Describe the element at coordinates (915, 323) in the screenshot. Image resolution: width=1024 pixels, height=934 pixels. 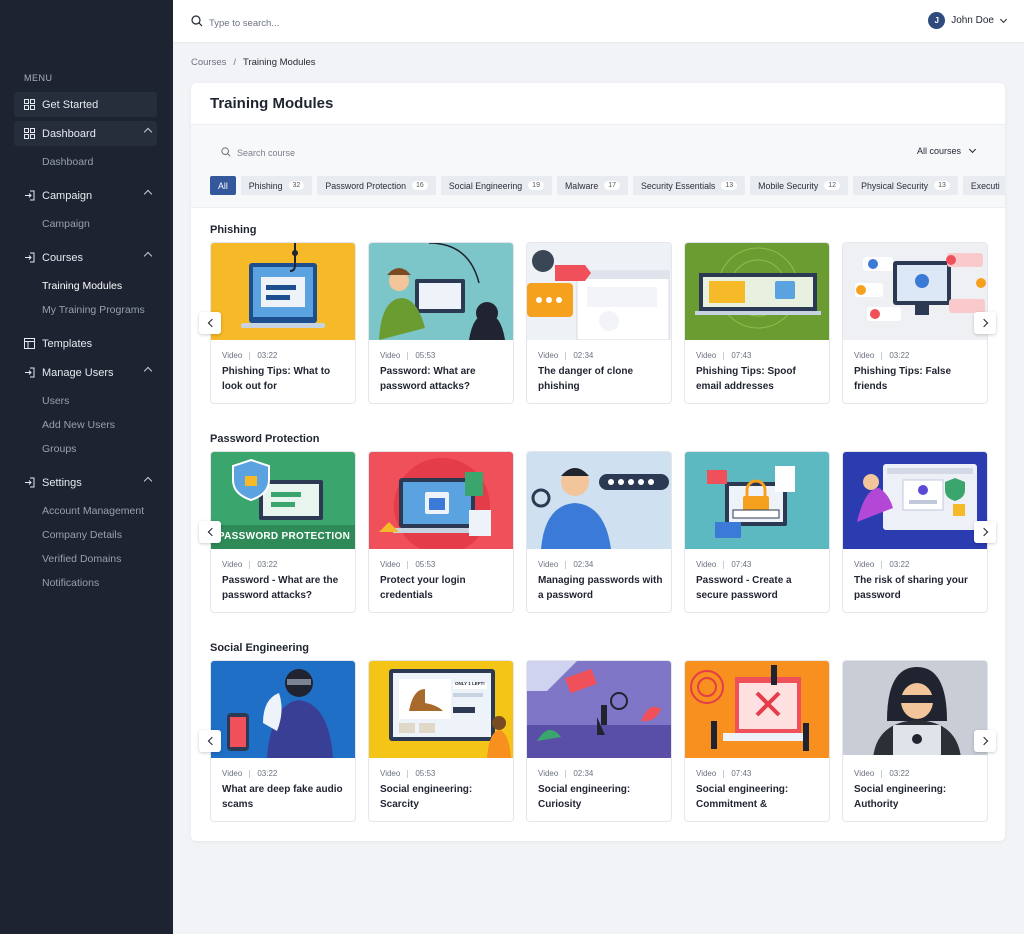
I see `course-card: Video 03:22 Phishing Tips: False friends` at that location.